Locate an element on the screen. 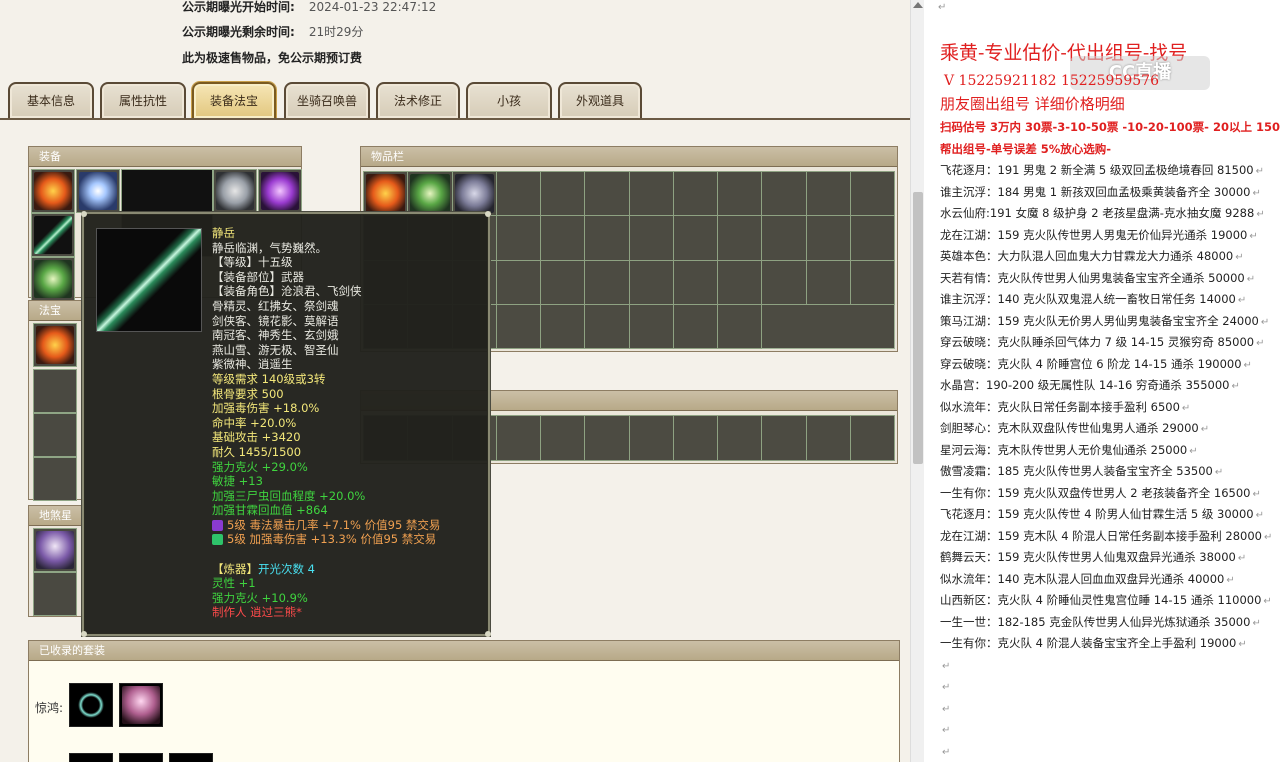 The height and width of the screenshot is (762, 1280). tab-equipment: 装备法宝 is located at coordinates (234, 100).